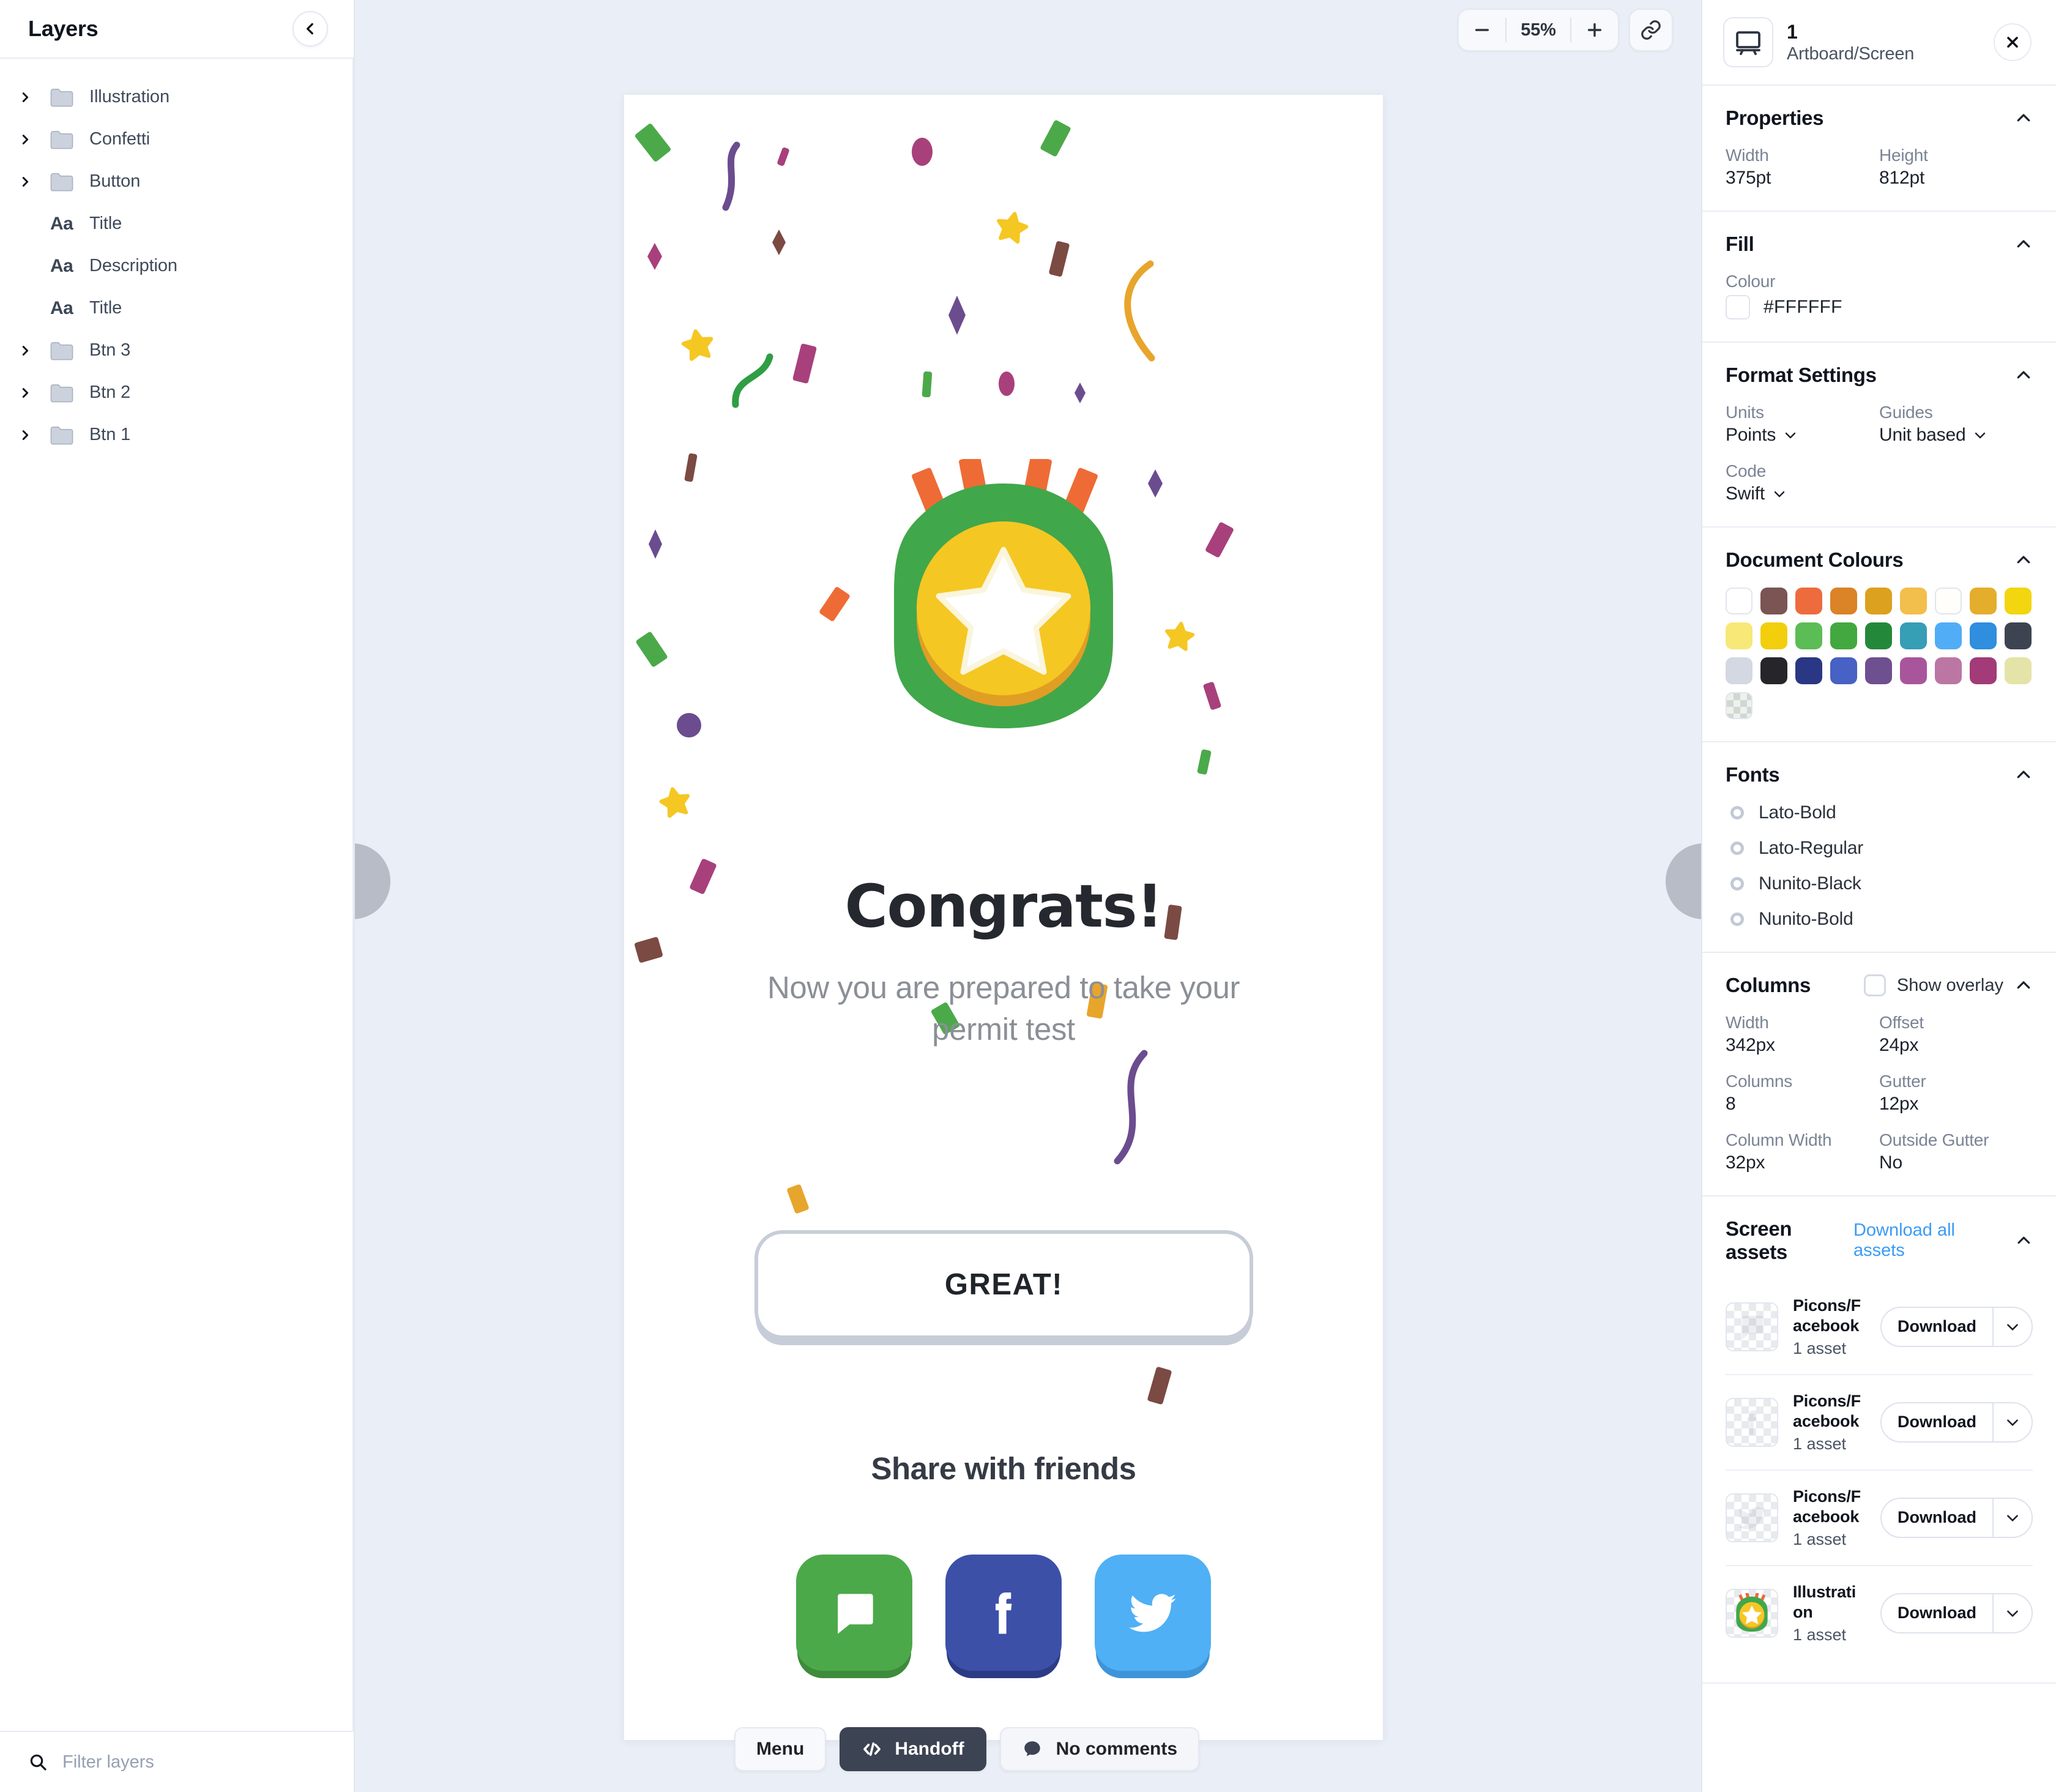 This screenshot has height=1792, width=2056. I want to click on section-header: Fill, so click(1880, 244).